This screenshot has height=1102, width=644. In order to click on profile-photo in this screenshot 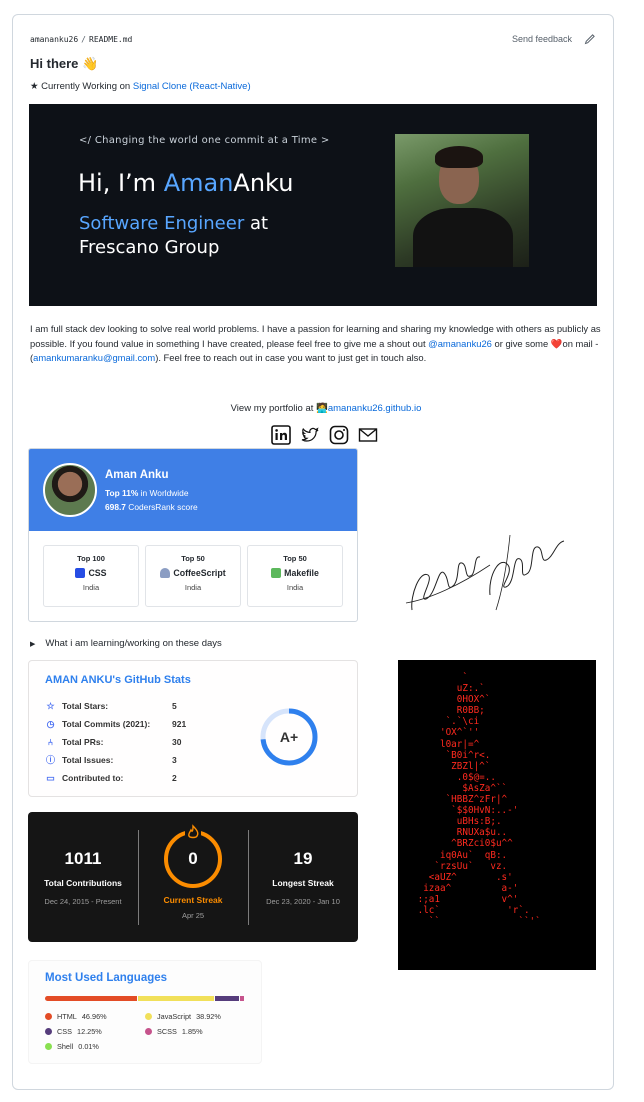, I will do `click(462, 200)`.